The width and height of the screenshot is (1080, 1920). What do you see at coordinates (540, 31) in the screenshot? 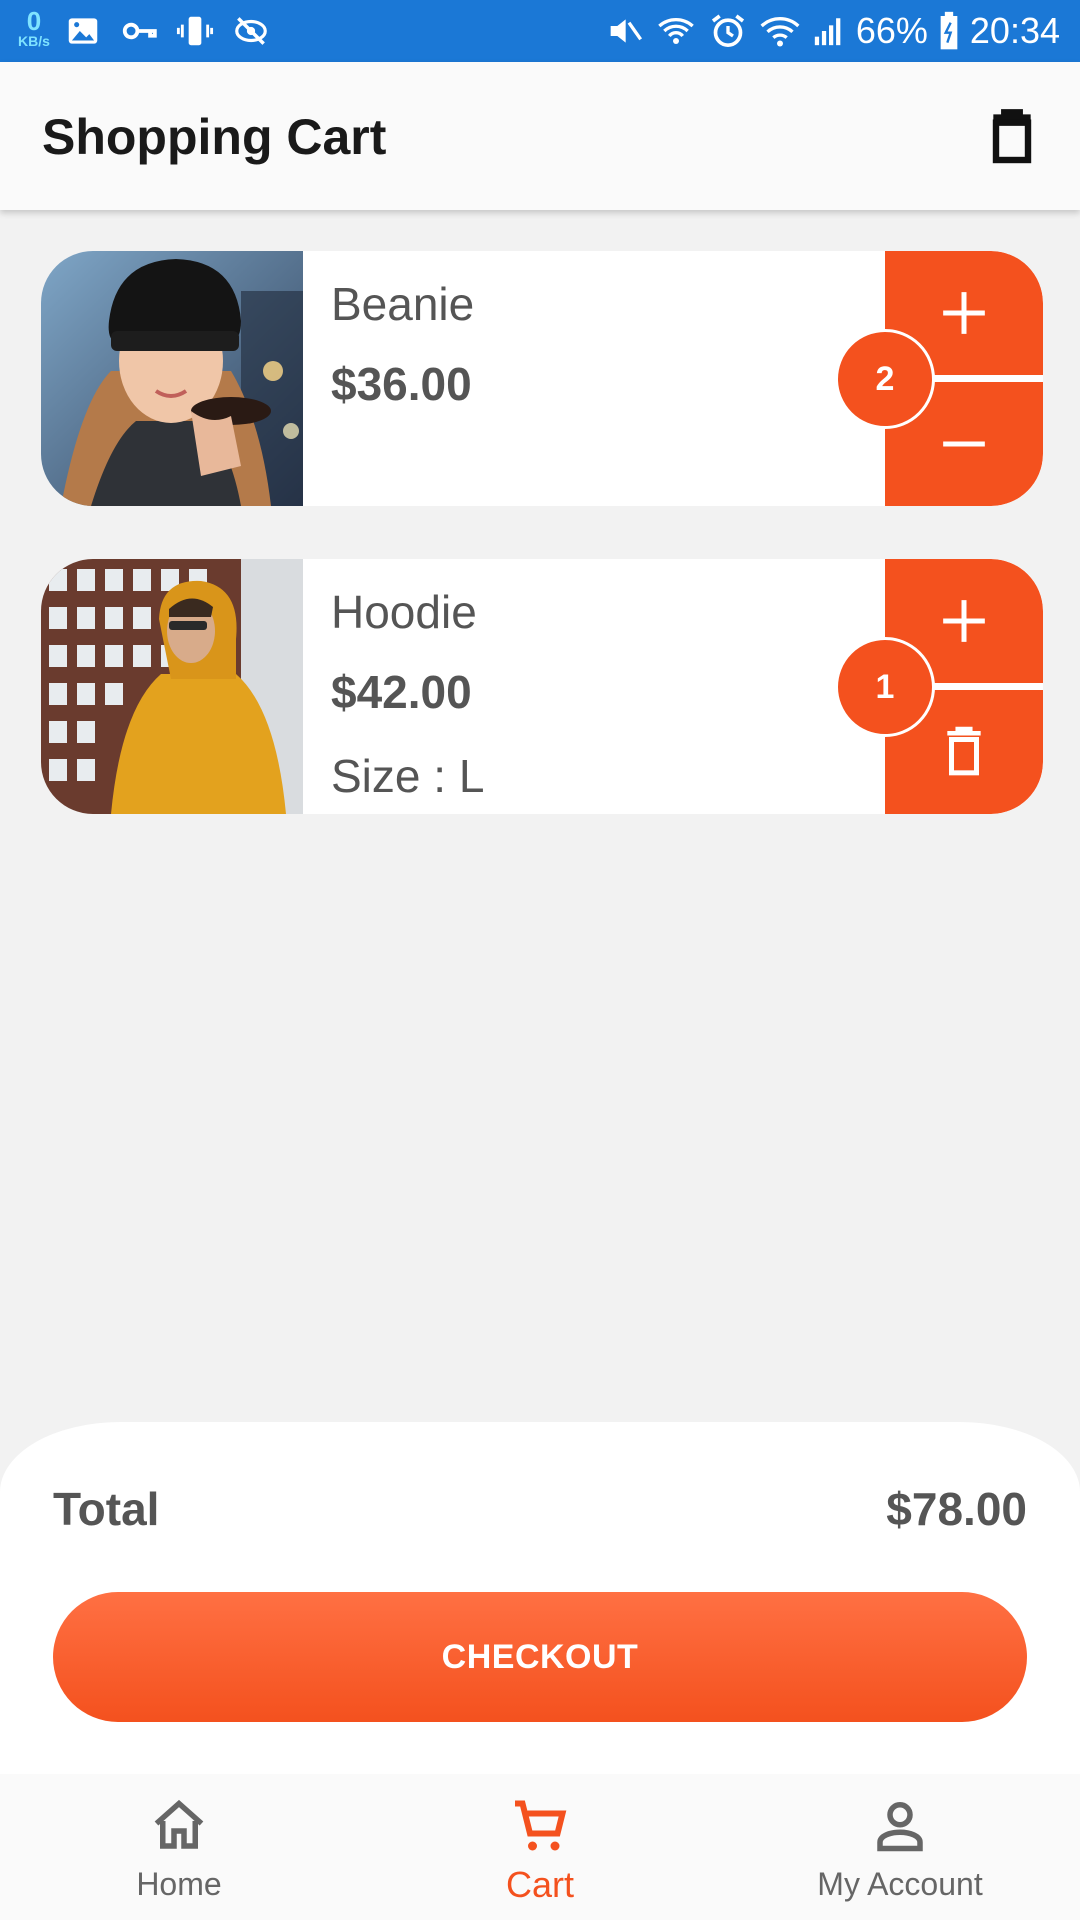
I see `status-bar: 0 KB/s 66% 20:34` at bounding box center [540, 31].